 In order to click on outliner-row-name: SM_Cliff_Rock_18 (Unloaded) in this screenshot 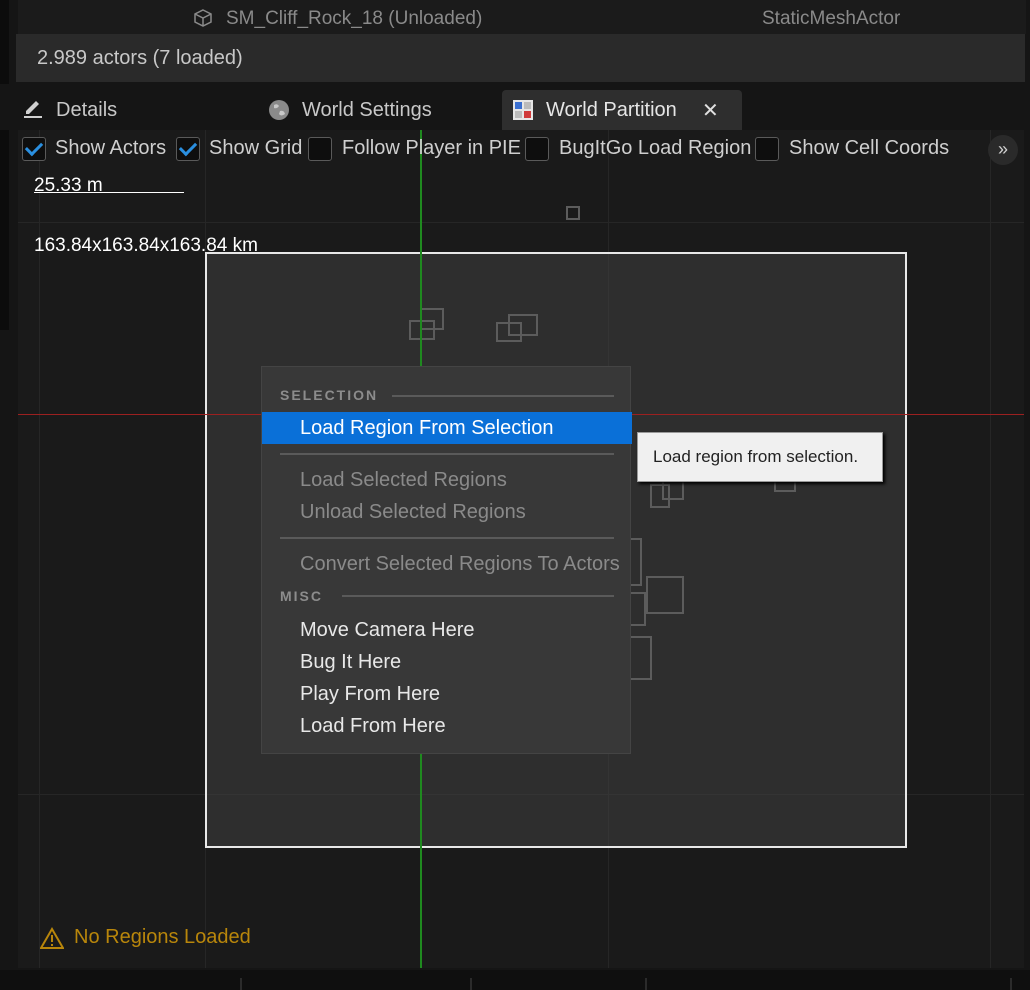, I will do `click(354, 18)`.